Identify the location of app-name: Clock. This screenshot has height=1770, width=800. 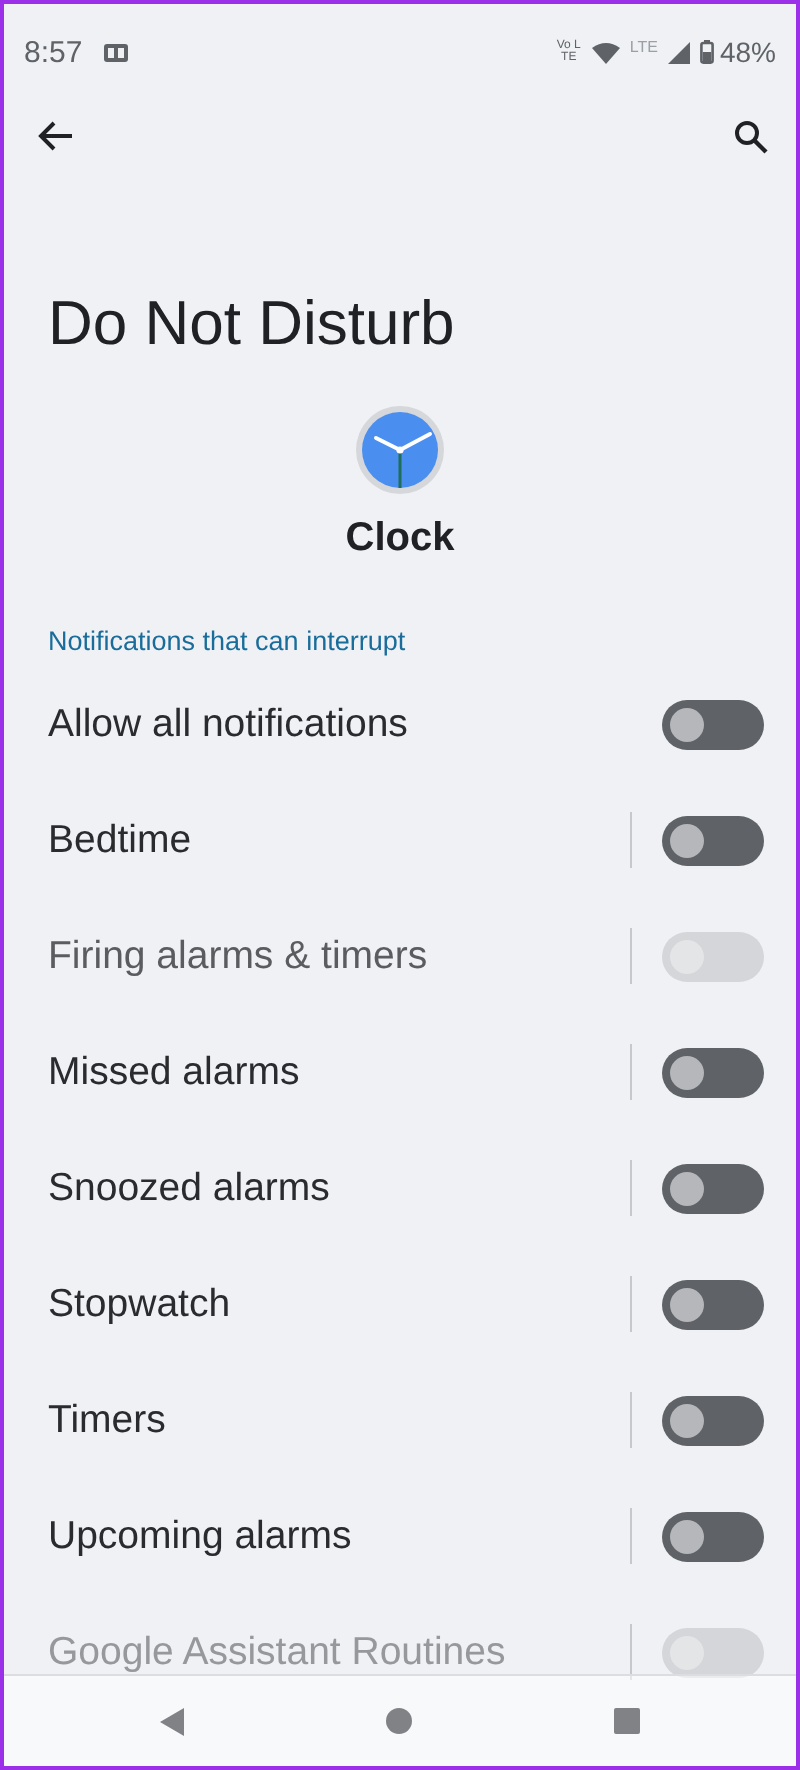
(400, 539).